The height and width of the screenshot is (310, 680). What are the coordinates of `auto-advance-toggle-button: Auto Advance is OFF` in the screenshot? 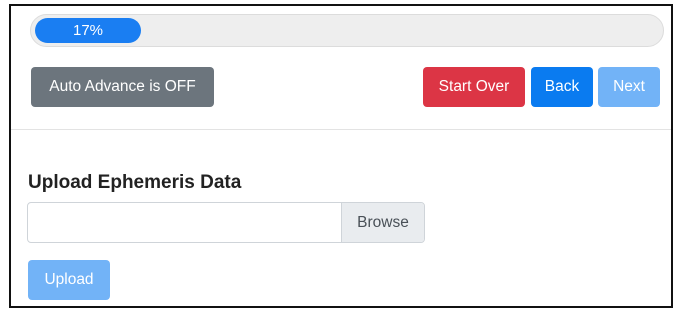 It's located at (122, 87).